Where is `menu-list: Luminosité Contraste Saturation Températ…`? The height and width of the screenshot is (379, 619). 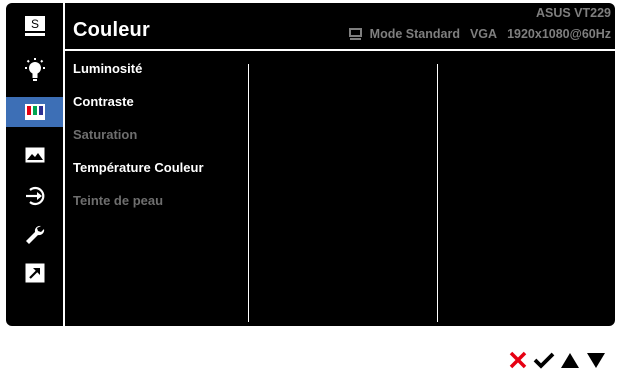 menu-list: Luminosité Contraste Saturation Températ… is located at coordinates (138, 143).